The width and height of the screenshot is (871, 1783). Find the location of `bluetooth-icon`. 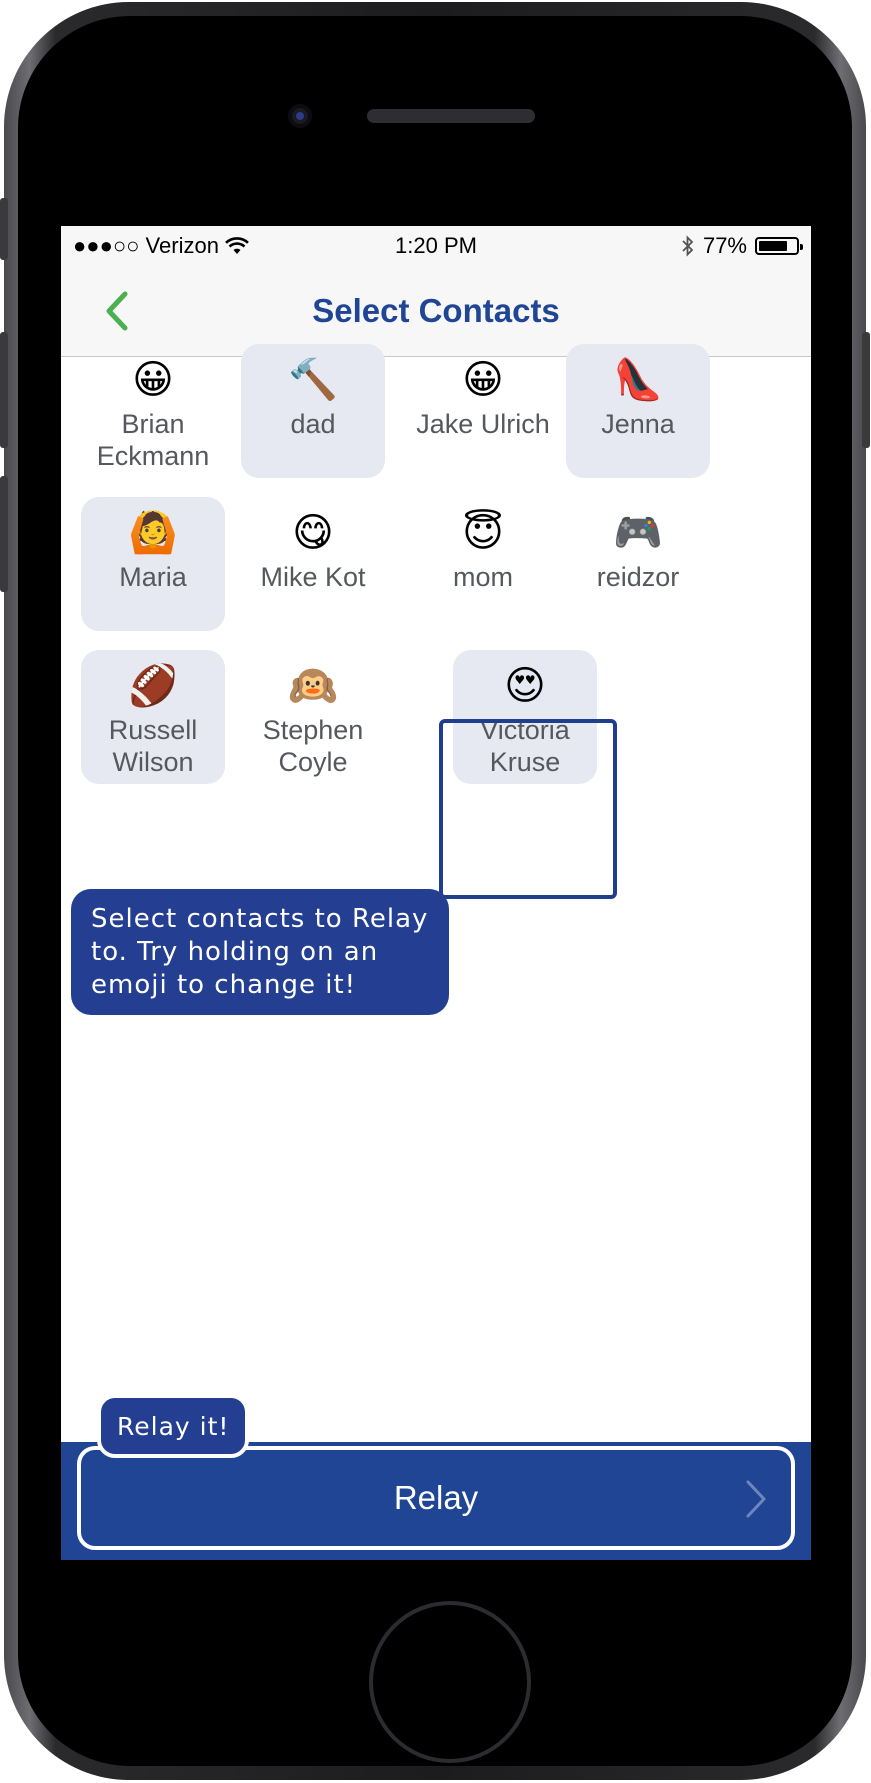

bluetooth-icon is located at coordinates (688, 246).